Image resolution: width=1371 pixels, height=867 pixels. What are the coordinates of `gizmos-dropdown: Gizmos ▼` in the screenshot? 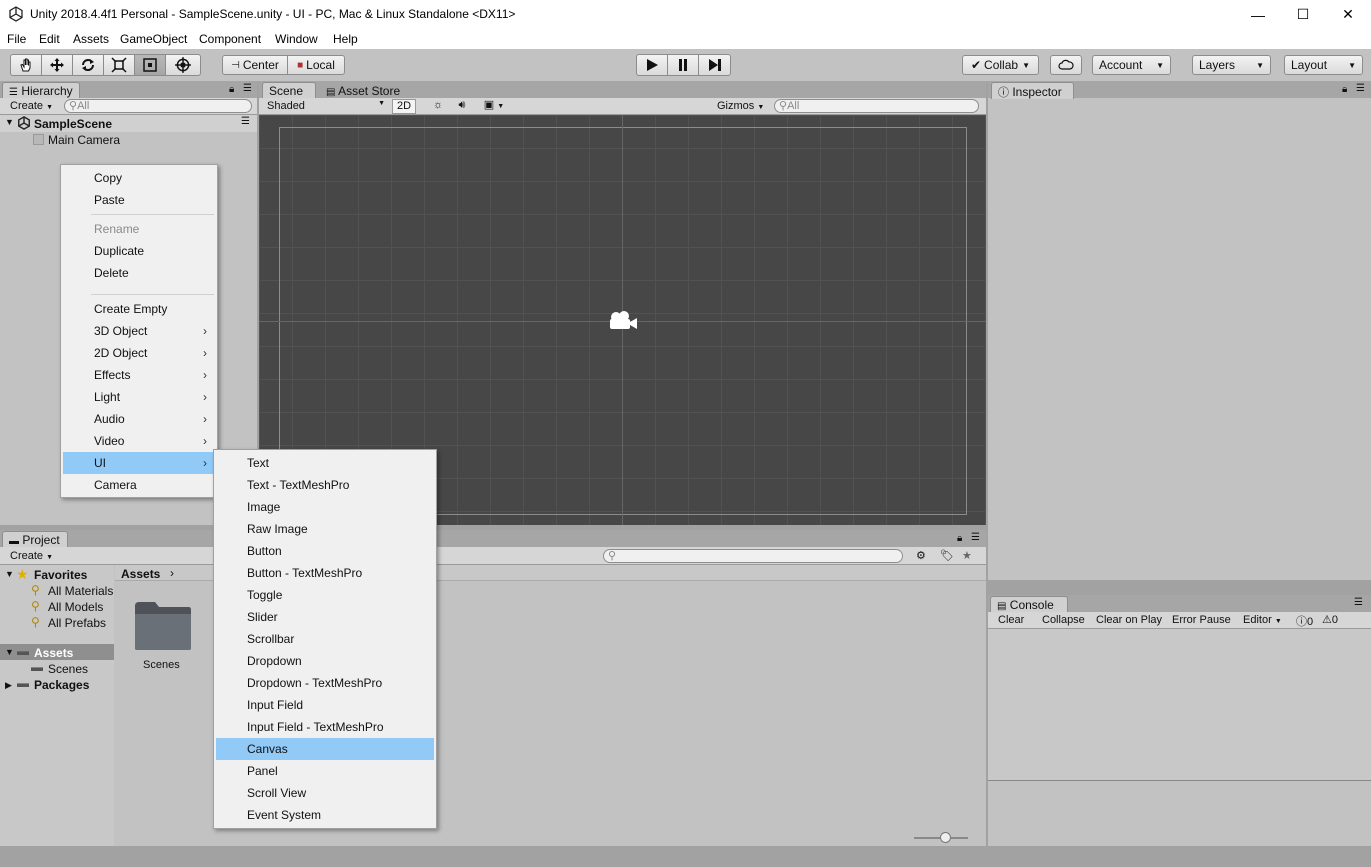 It's located at (741, 106).